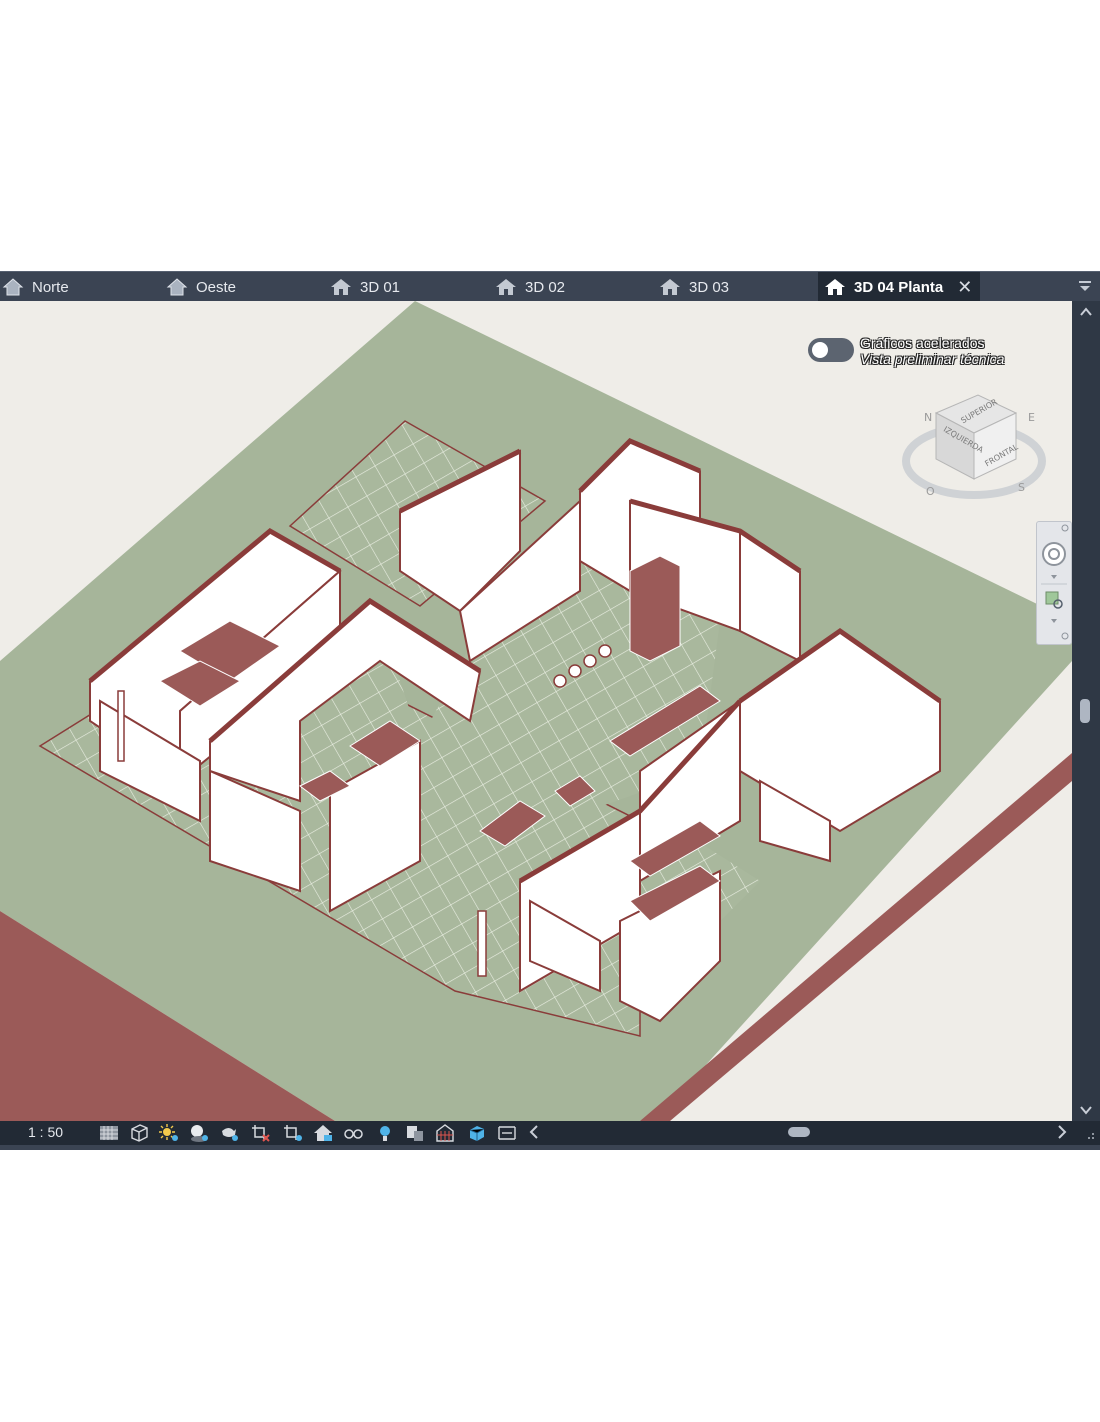  I want to click on render-teapot-icon, so click(229, 1133).